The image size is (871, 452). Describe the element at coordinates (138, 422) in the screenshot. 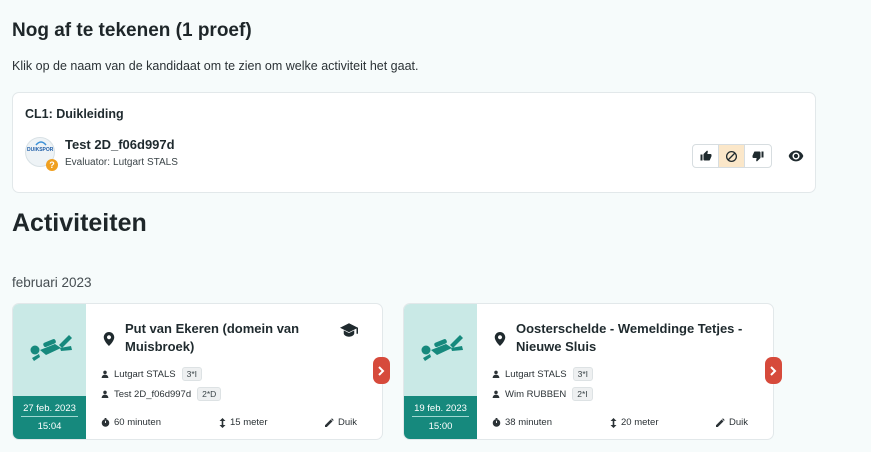

I see `duration-text: 60 minuten` at that location.